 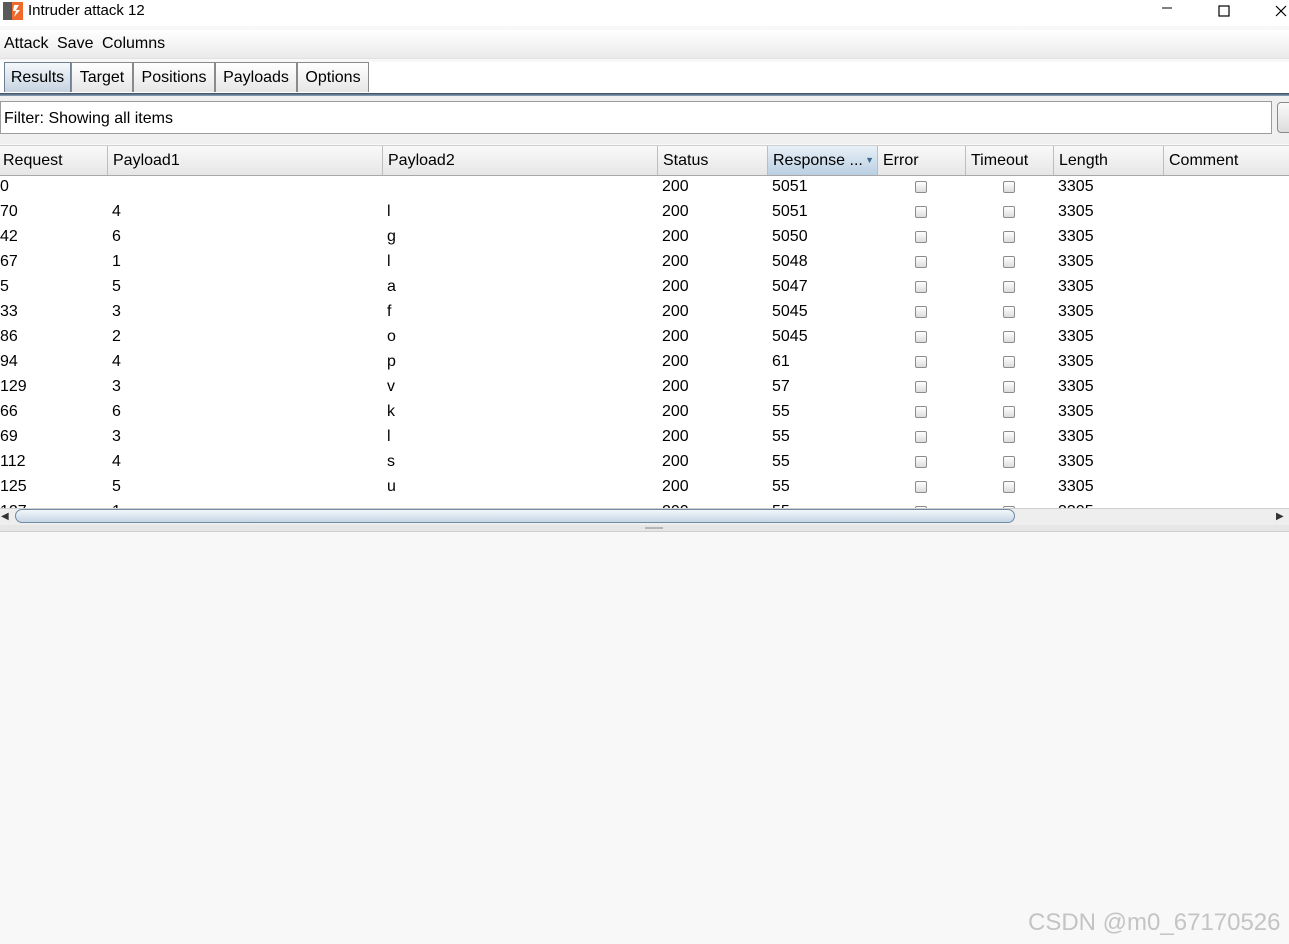 I want to click on table-row: 33 3 f 200 5045 3305, so click(x=644, y=312).